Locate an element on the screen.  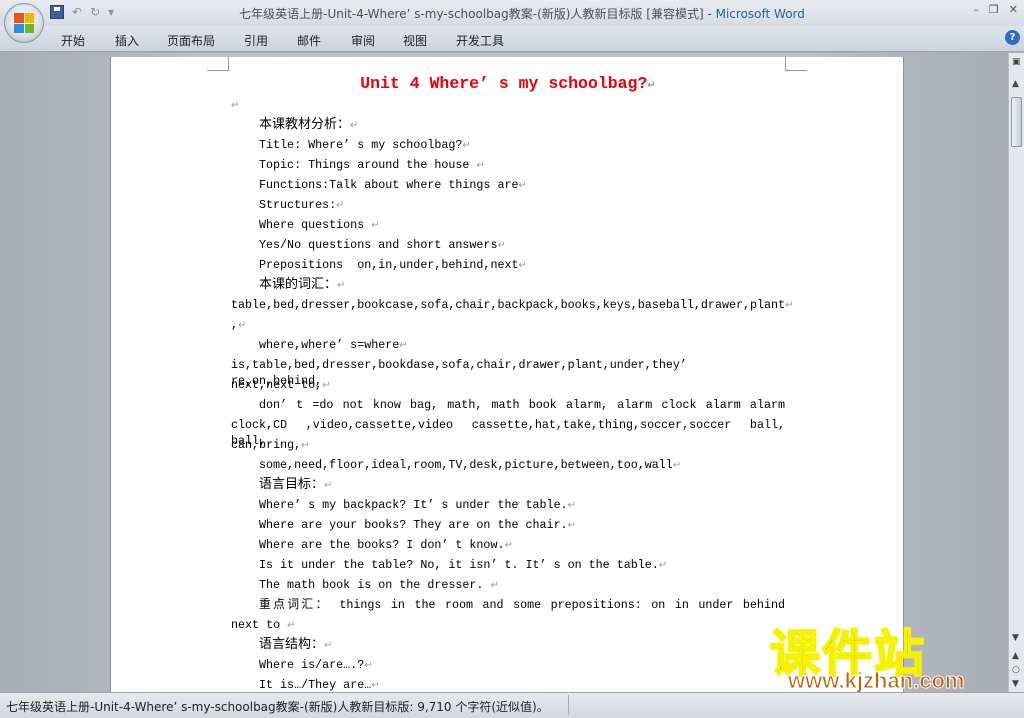
status-divider is located at coordinates (568, 705).